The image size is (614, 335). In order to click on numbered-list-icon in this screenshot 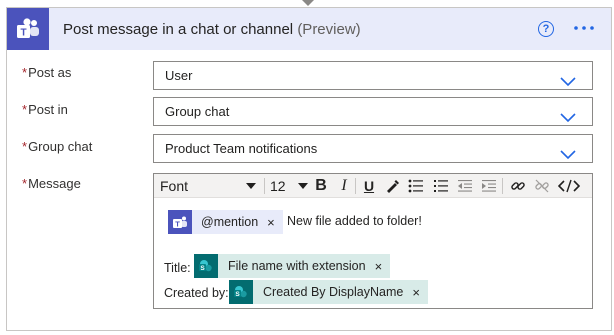, I will do `click(441, 186)`.